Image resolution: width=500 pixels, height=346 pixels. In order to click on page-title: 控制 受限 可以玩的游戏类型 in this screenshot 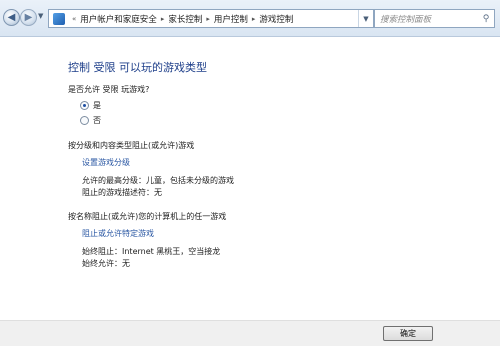, I will do `click(137, 67)`.